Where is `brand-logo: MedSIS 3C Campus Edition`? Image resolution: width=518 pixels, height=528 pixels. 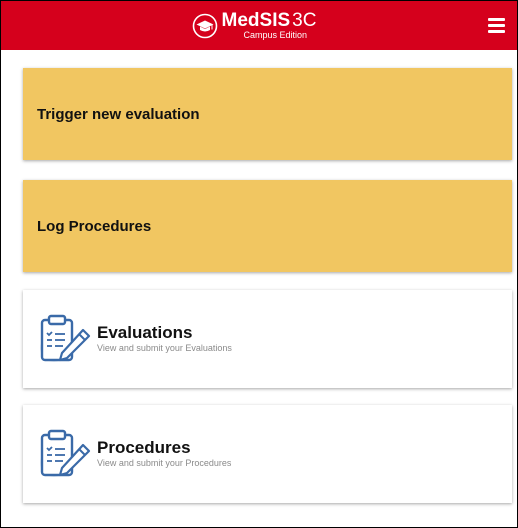 brand-logo: MedSIS 3C Campus Edition is located at coordinates (254, 25).